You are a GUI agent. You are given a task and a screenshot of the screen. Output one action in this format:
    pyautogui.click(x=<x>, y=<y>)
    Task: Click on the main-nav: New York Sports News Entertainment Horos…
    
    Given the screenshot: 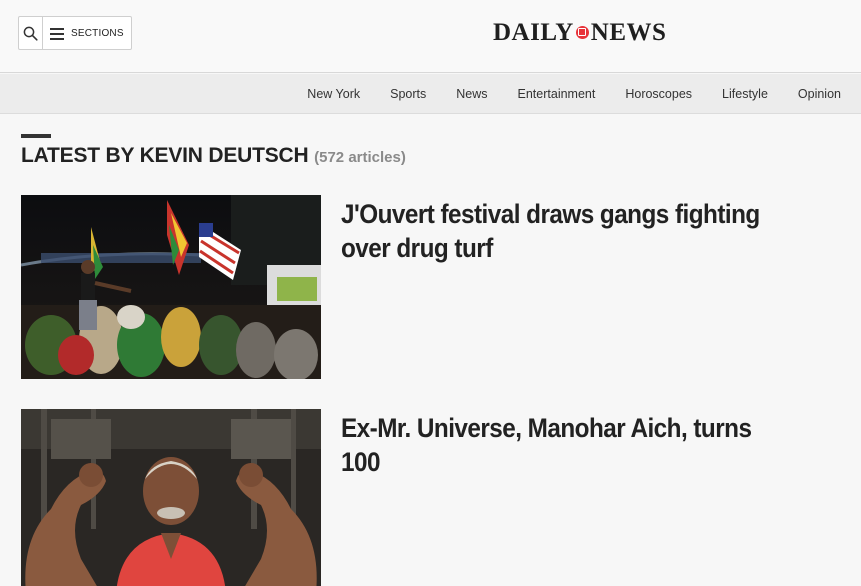 What is the action you would take?
    pyautogui.click(x=430, y=94)
    